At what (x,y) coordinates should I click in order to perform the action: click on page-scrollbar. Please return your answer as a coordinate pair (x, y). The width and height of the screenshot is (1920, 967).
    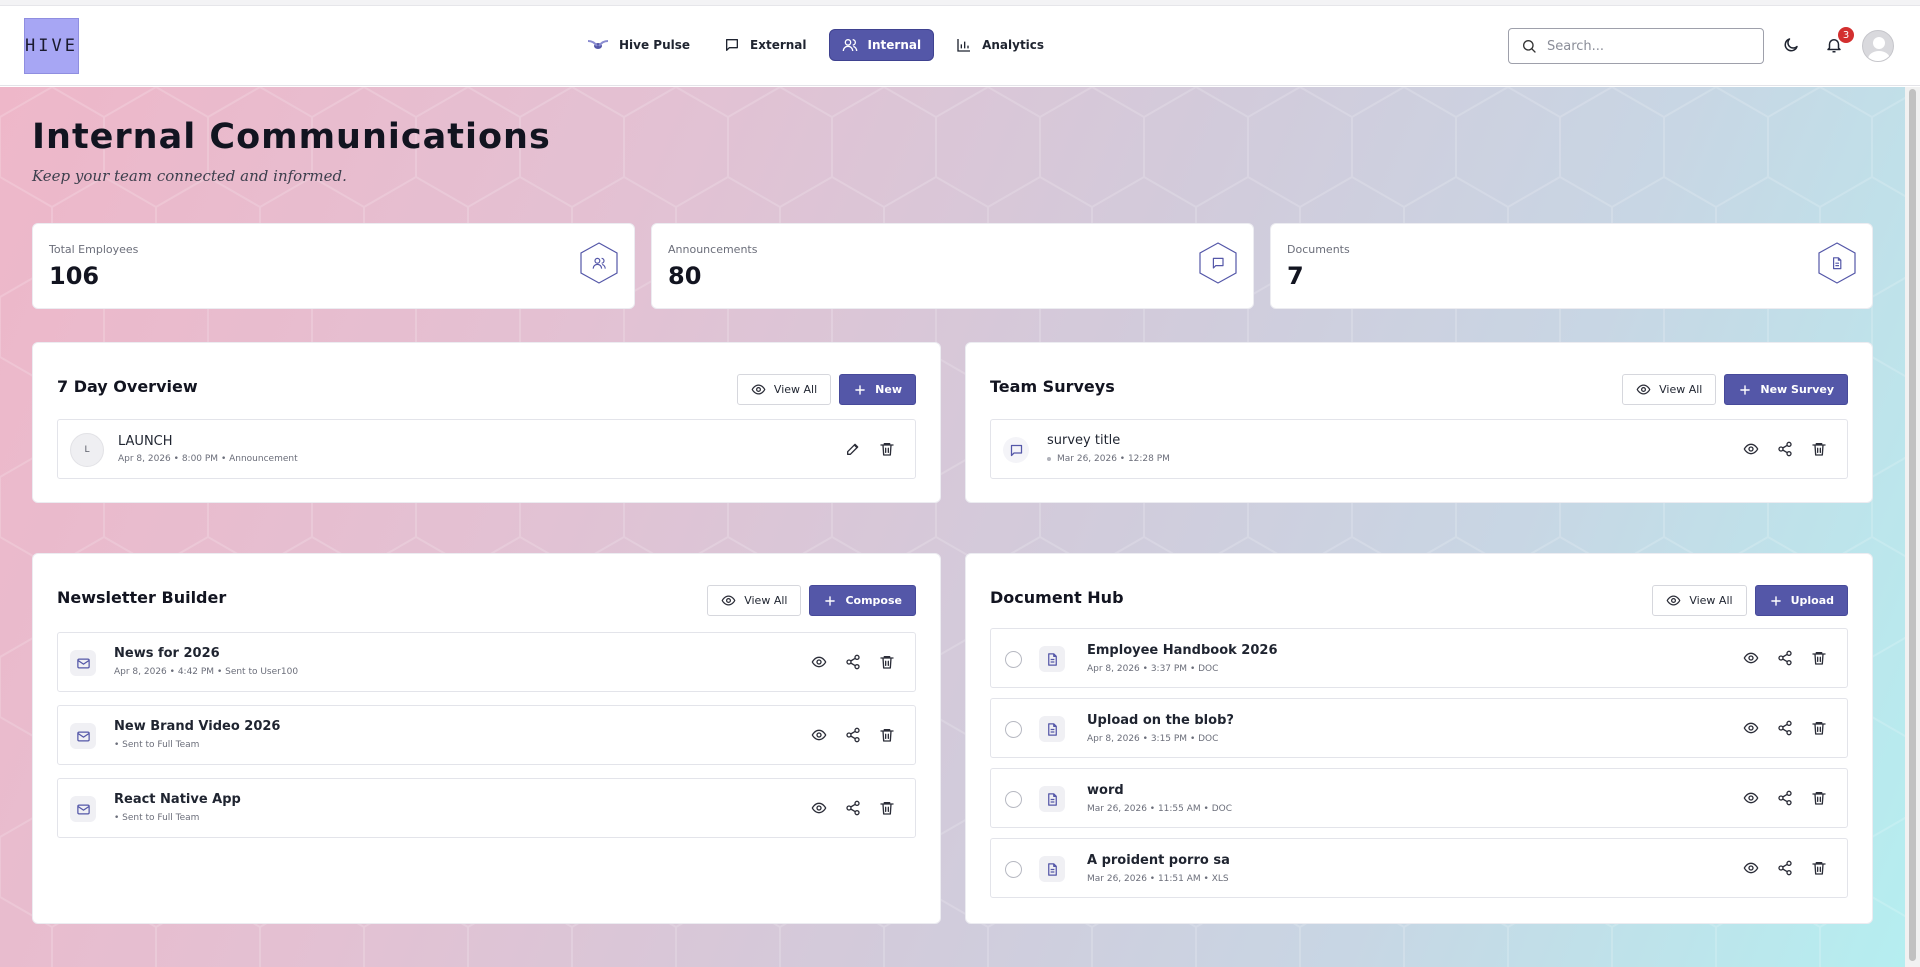
    Looking at the image, I should click on (1912, 527).